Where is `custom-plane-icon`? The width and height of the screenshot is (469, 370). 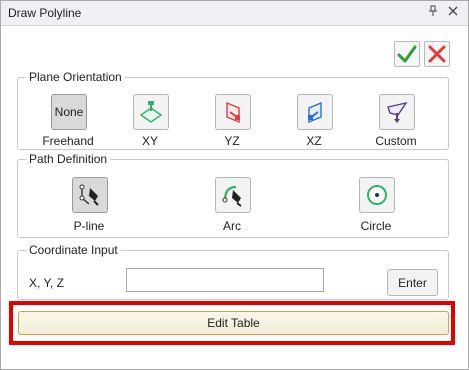 custom-plane-icon is located at coordinates (397, 112).